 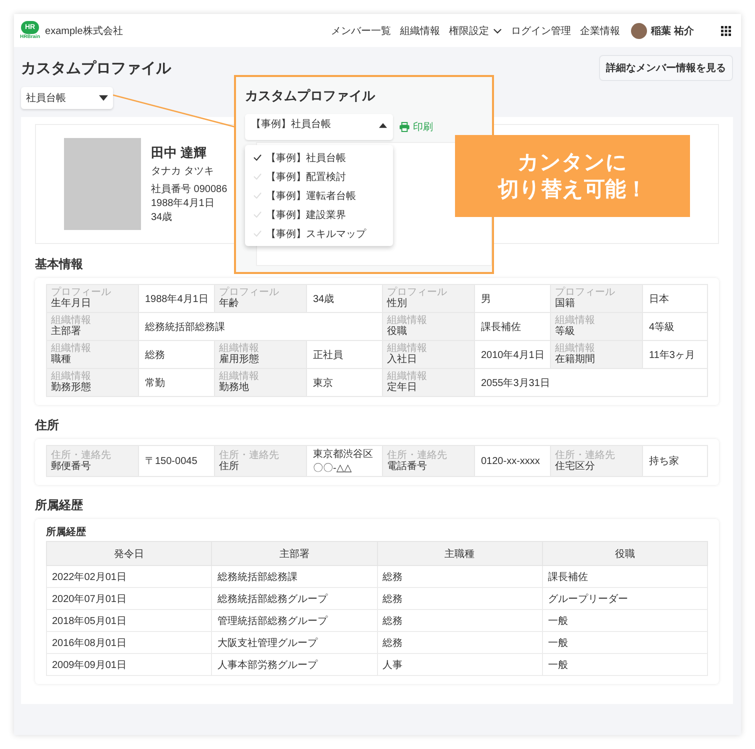 I want to click on table-cell: 大阪支社管理グループ, so click(x=294, y=643).